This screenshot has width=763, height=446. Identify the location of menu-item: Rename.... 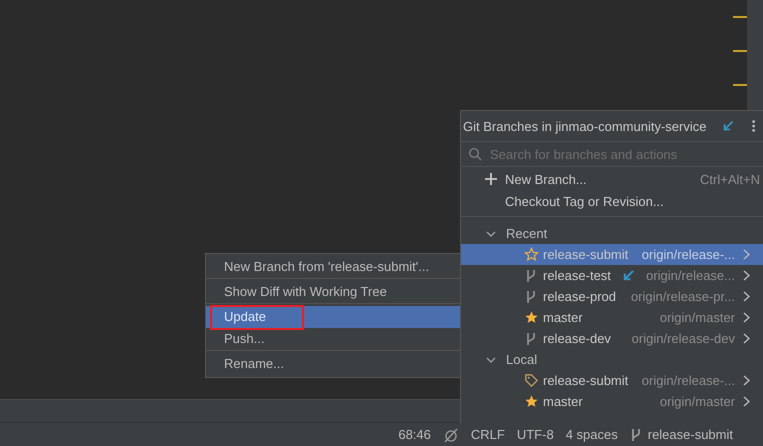
(333, 364).